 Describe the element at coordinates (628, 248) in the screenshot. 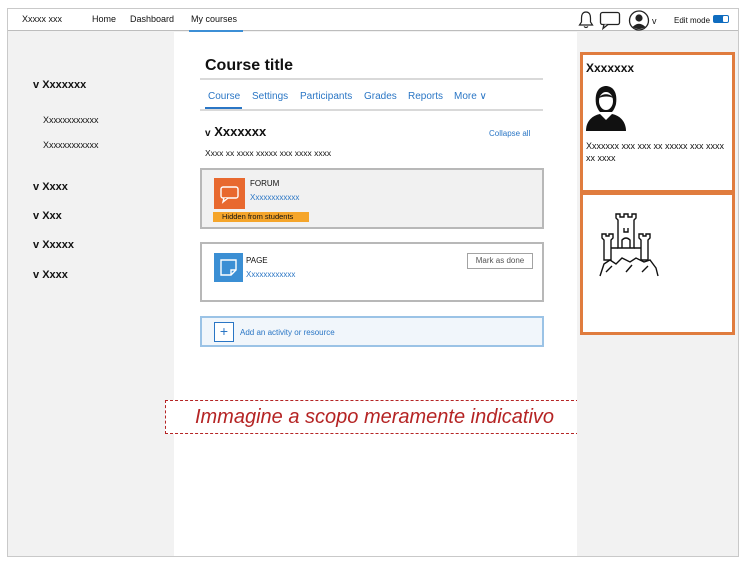

I see `castle-icon` at that location.